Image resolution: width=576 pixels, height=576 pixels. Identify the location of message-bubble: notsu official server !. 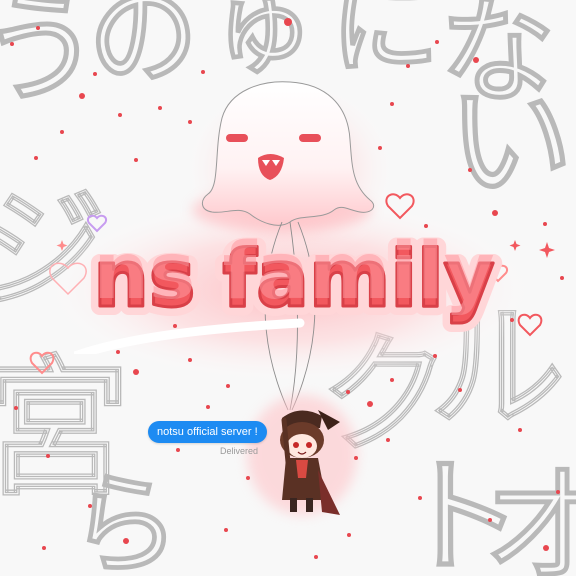
(207, 432).